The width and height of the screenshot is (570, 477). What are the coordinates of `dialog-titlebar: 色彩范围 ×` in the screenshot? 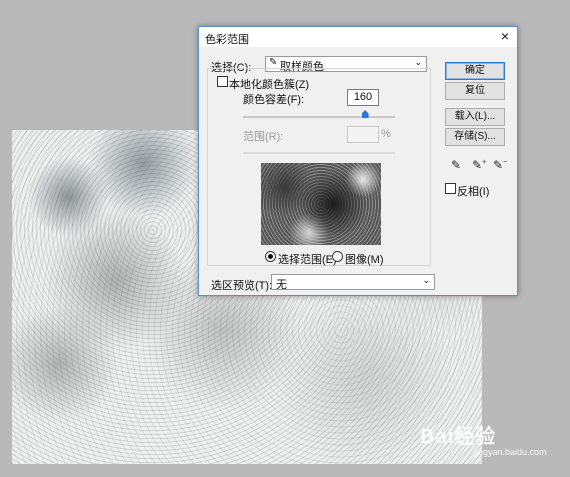 It's located at (358, 37).